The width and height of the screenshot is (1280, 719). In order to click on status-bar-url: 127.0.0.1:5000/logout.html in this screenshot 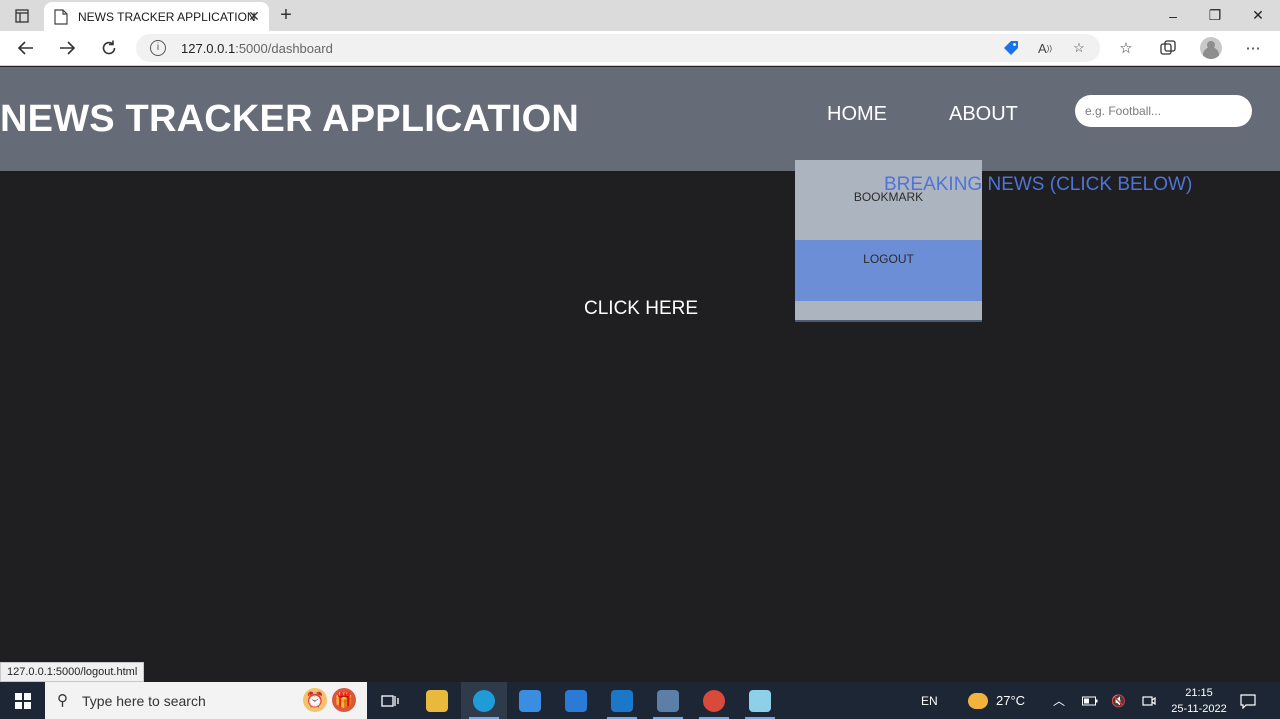, I will do `click(72, 672)`.